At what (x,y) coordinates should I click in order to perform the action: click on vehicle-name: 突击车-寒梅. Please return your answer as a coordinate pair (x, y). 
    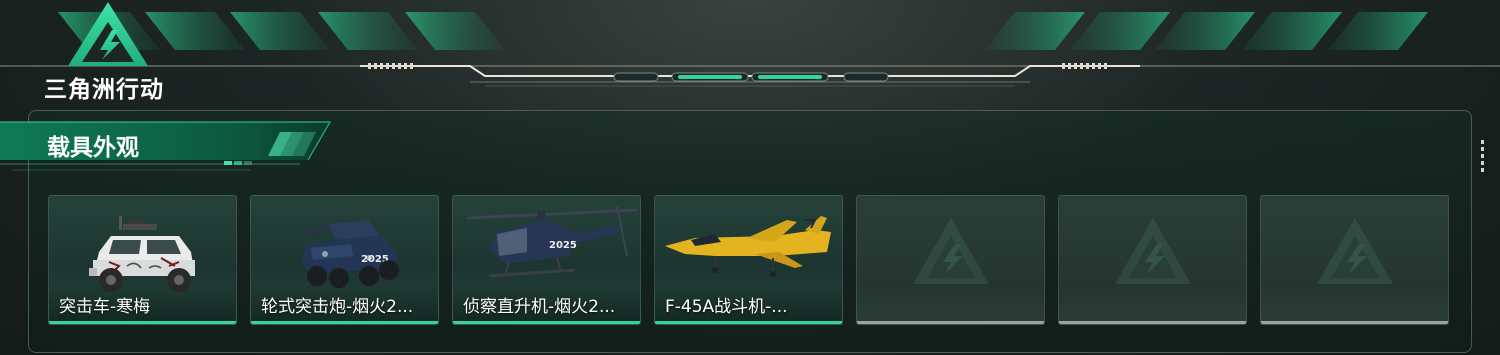
    Looking at the image, I should click on (105, 307).